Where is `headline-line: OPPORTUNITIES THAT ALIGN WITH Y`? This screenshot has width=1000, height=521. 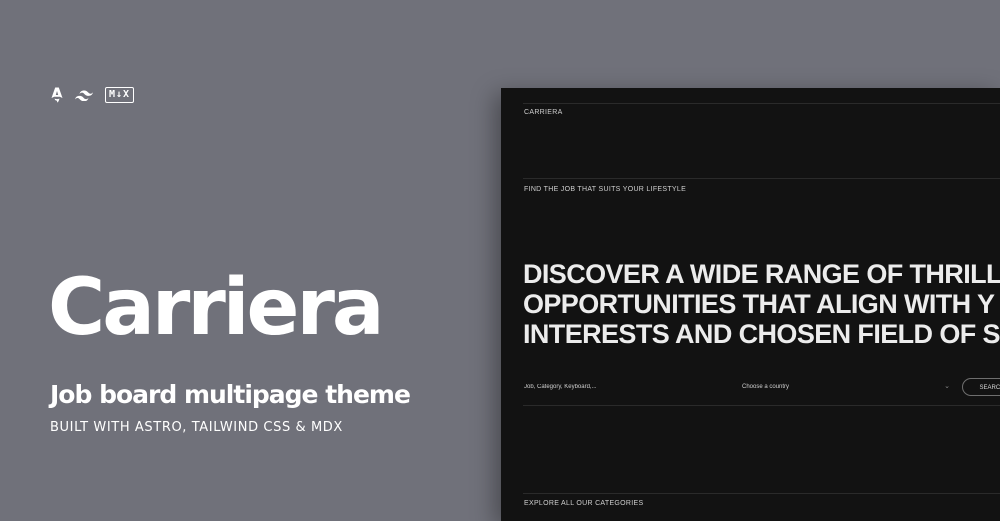 headline-line: OPPORTUNITIES THAT ALIGN WITH Y is located at coordinates (759, 304).